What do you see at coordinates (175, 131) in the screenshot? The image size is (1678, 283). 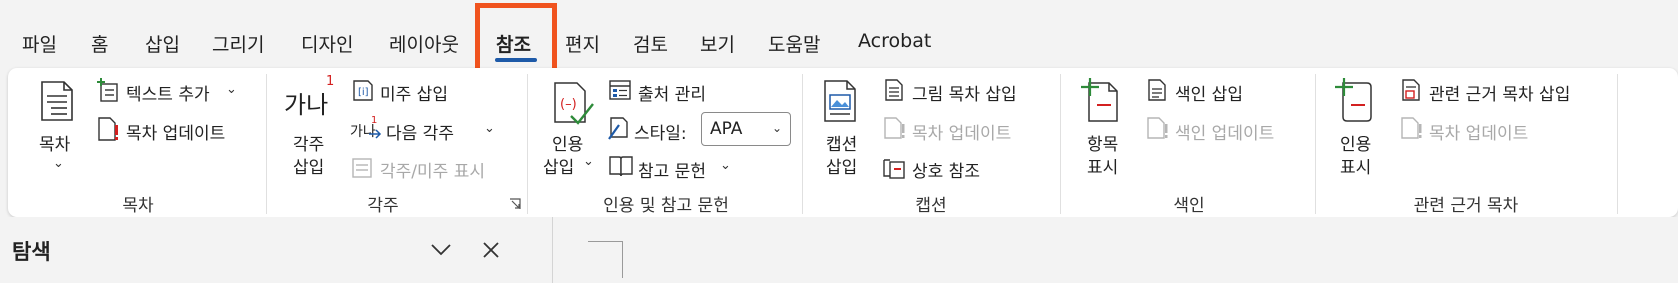 I see `update-table-button: 목차 업데이트` at bounding box center [175, 131].